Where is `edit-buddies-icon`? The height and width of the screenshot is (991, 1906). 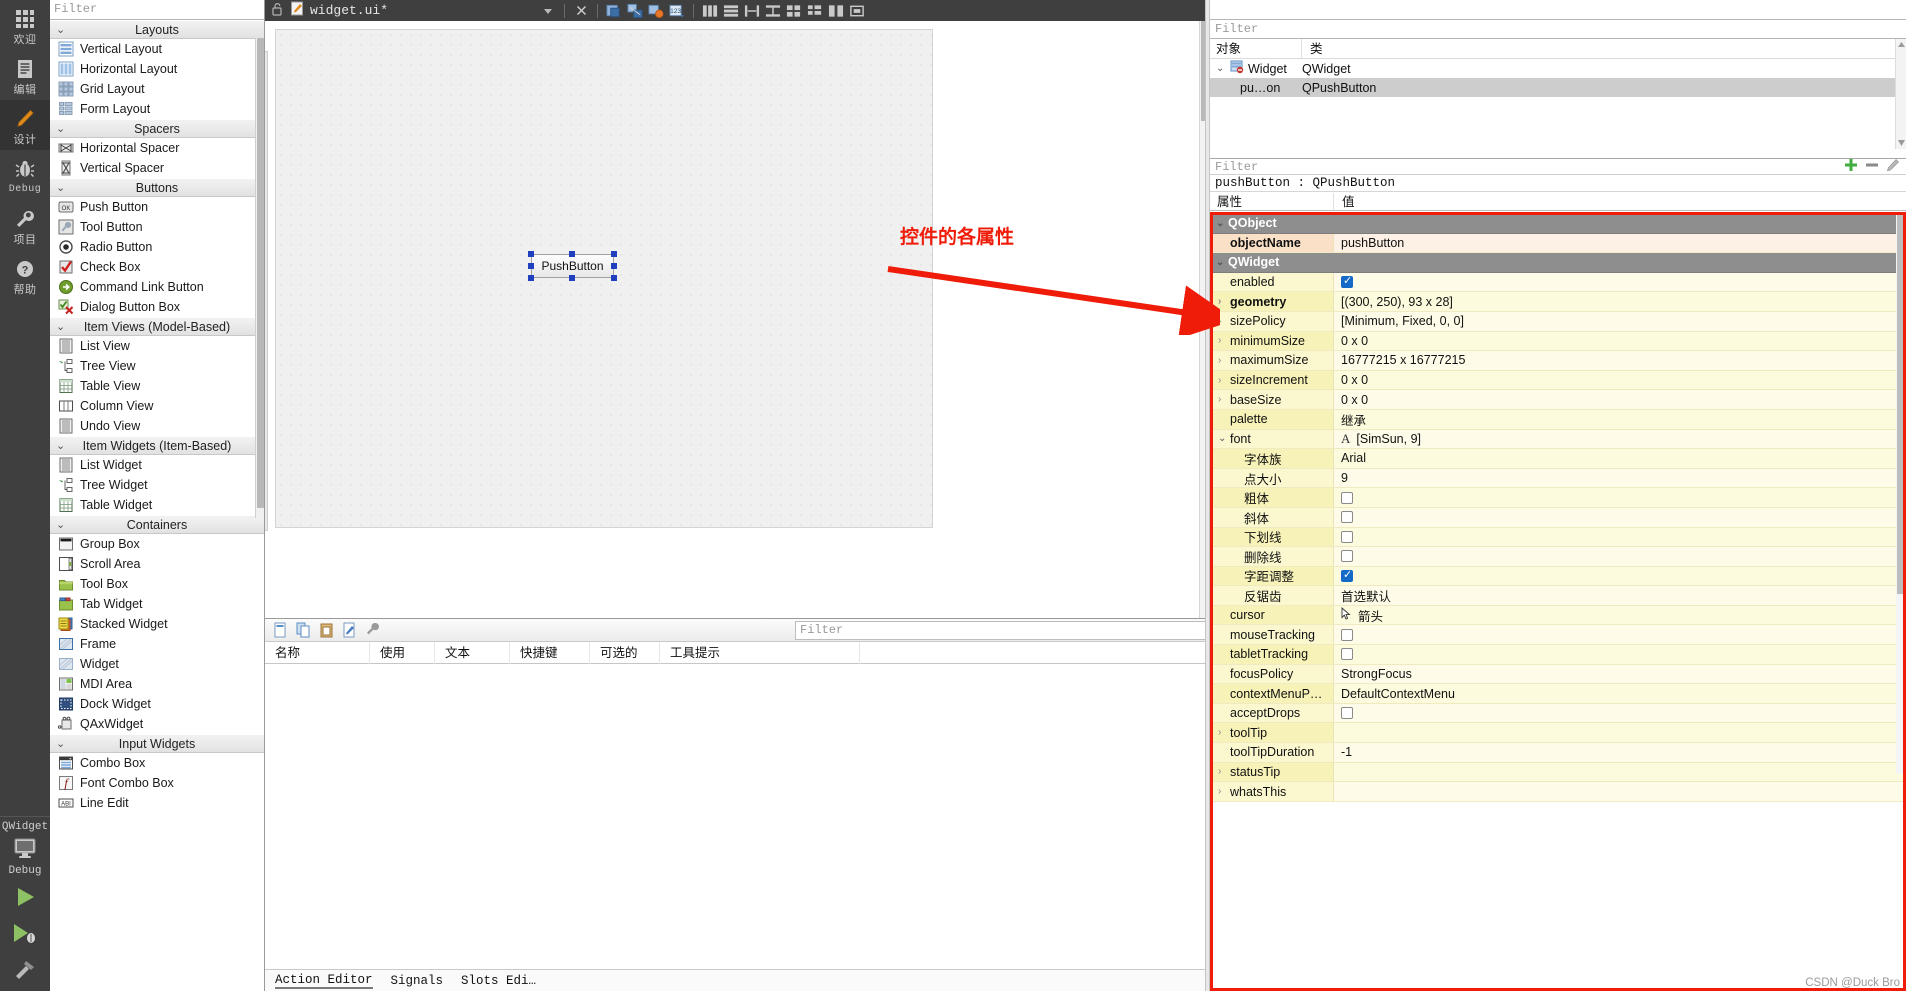
edit-buddies-icon is located at coordinates (656, 11).